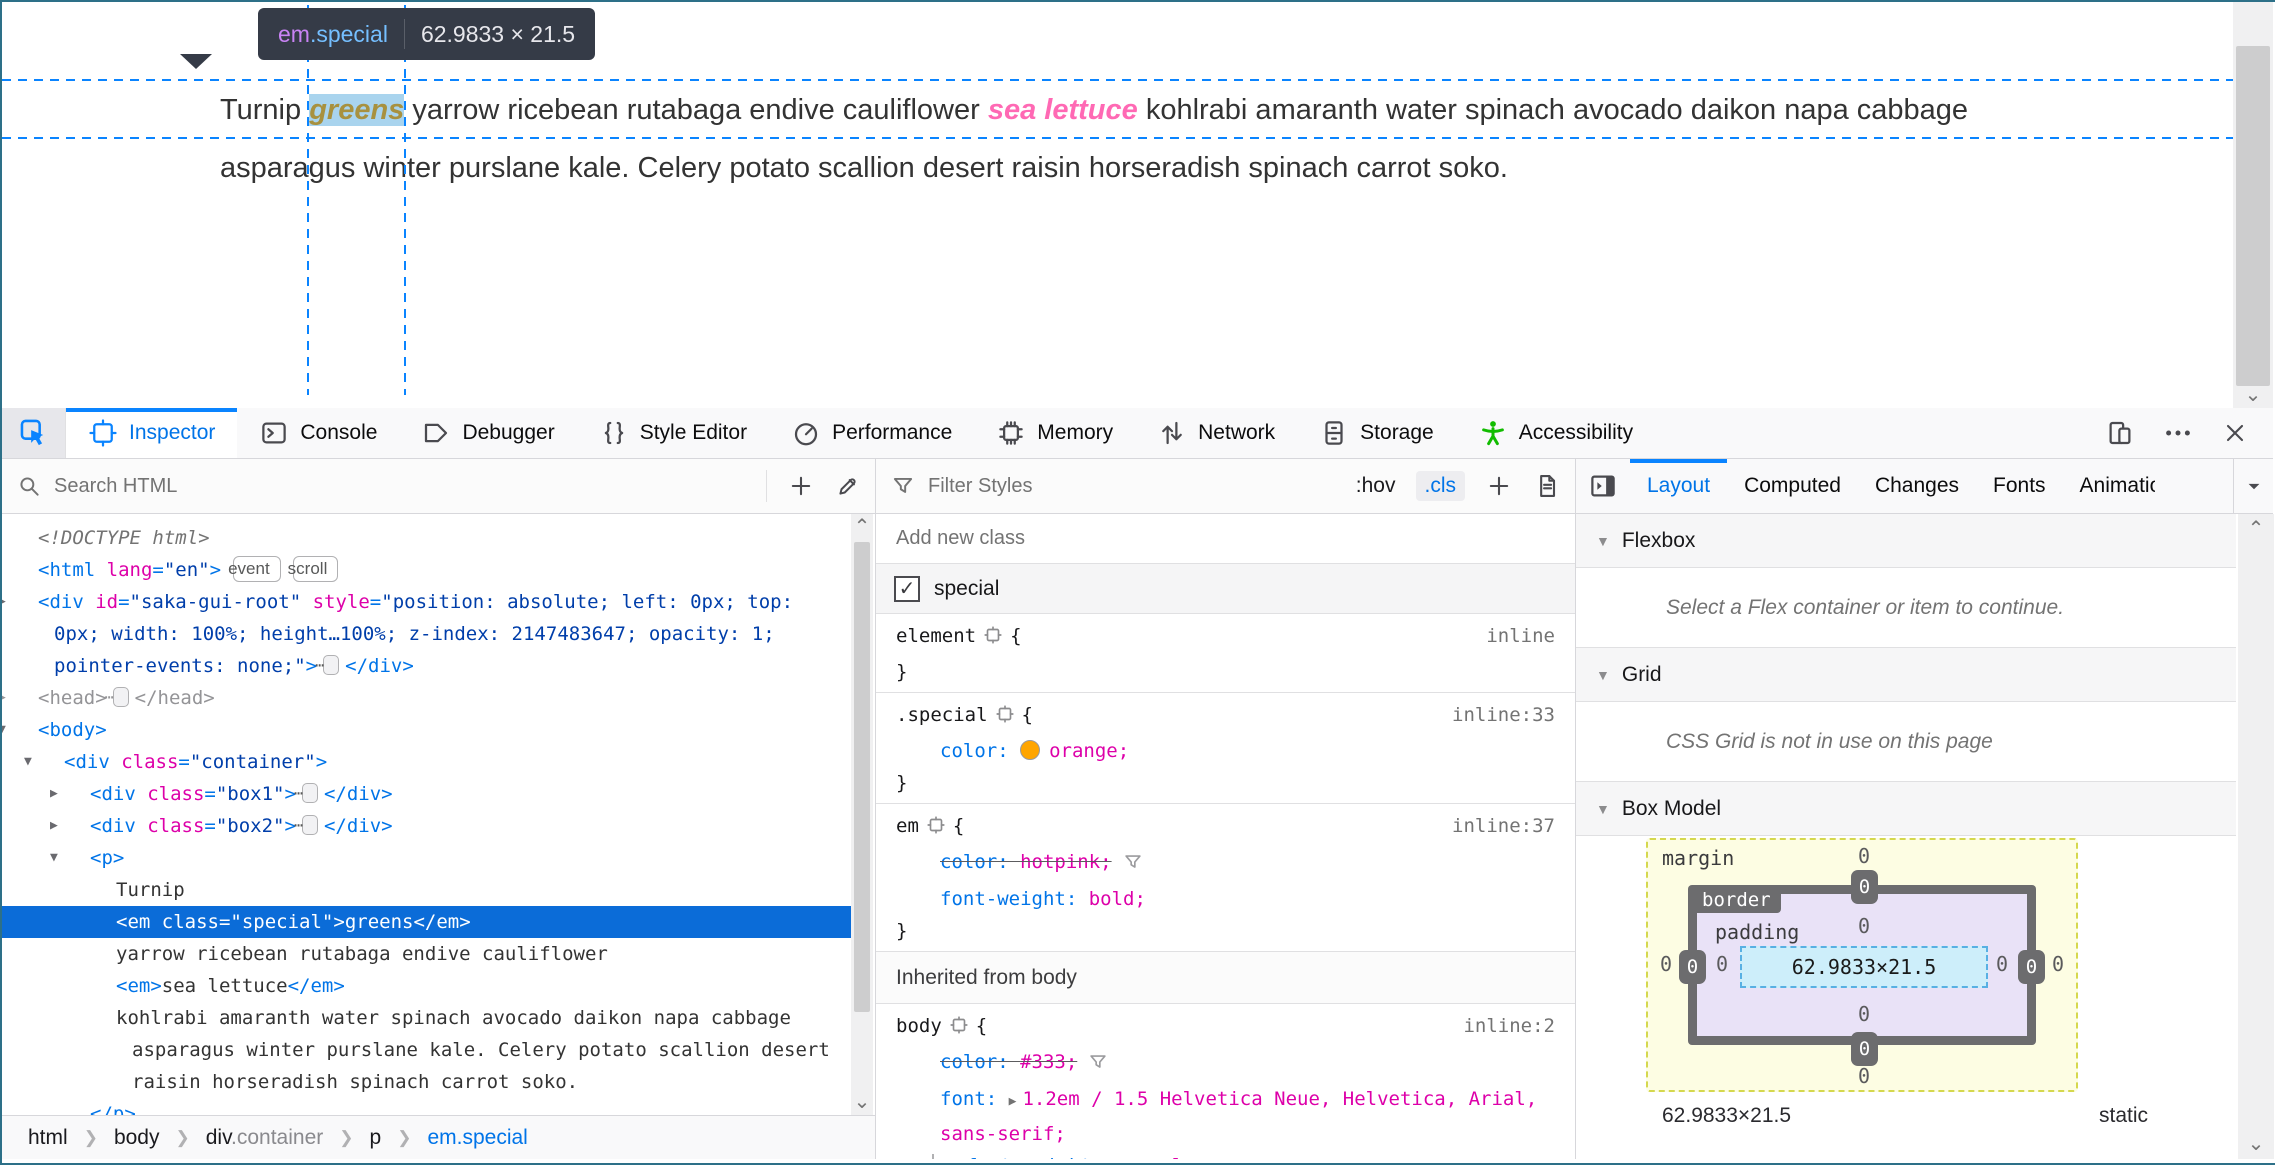 The image size is (2275, 1165). What do you see at coordinates (427, 826) in the screenshot?
I see `markup-row: ▶ <div class="box2">⋯ </div>` at bounding box center [427, 826].